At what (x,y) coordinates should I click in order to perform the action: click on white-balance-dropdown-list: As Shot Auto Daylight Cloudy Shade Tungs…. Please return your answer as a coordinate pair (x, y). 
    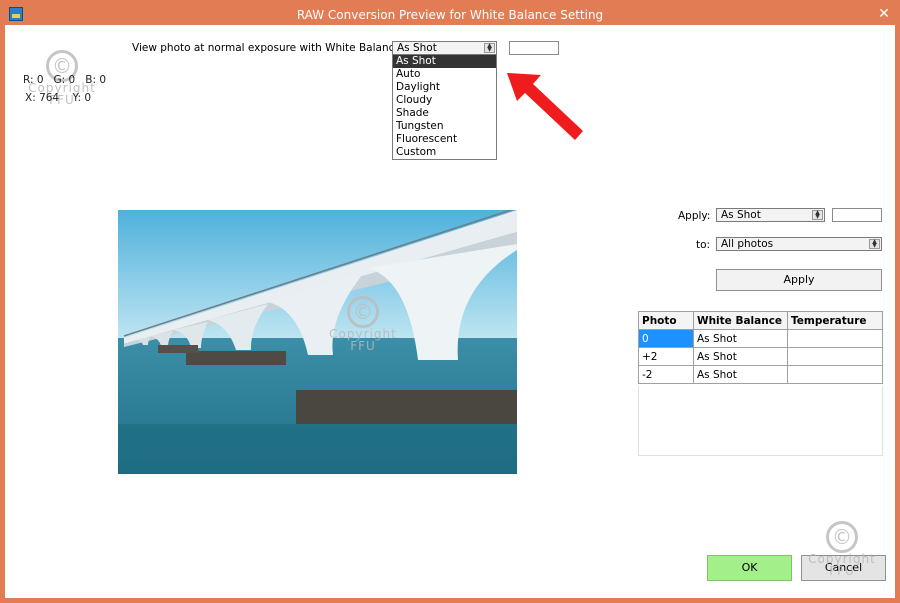
    Looking at the image, I should click on (444, 107).